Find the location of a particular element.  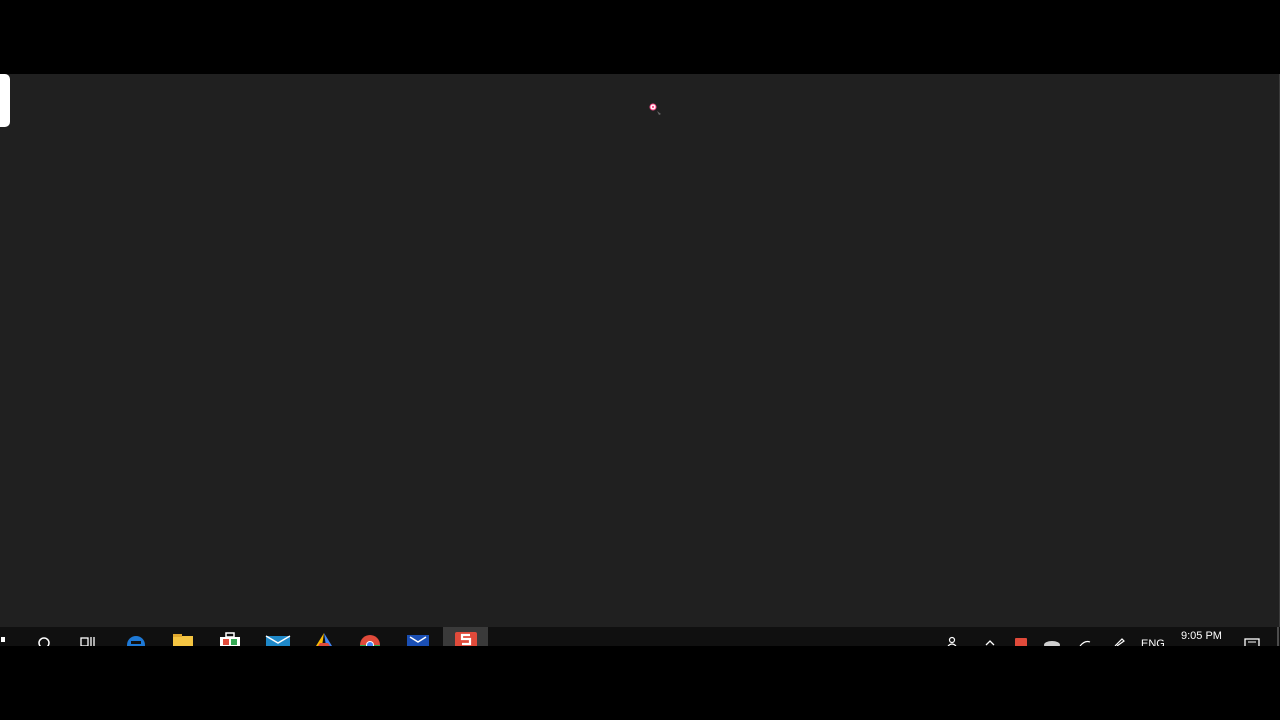

edge-side-panel is located at coordinates (5, 100).